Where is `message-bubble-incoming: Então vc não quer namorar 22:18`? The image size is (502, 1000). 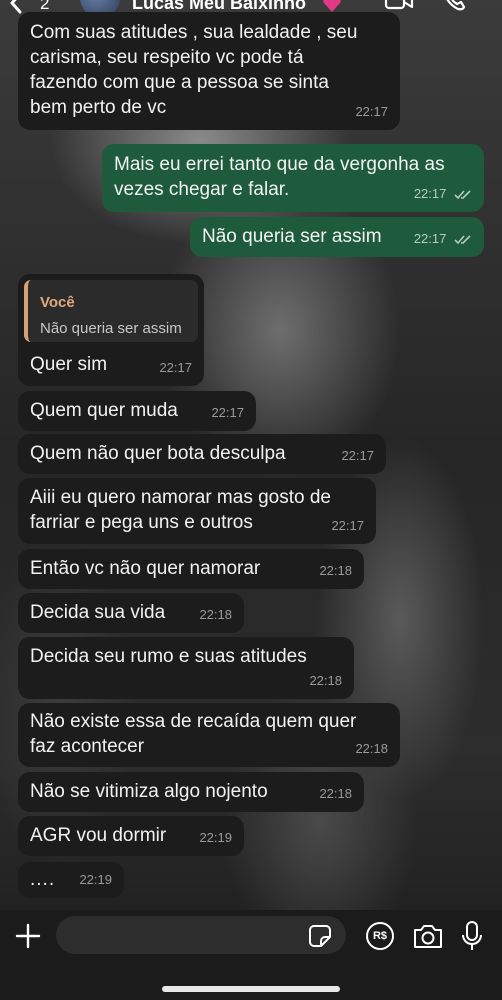 message-bubble-incoming: Então vc não quer namorar 22:18 is located at coordinates (191, 569).